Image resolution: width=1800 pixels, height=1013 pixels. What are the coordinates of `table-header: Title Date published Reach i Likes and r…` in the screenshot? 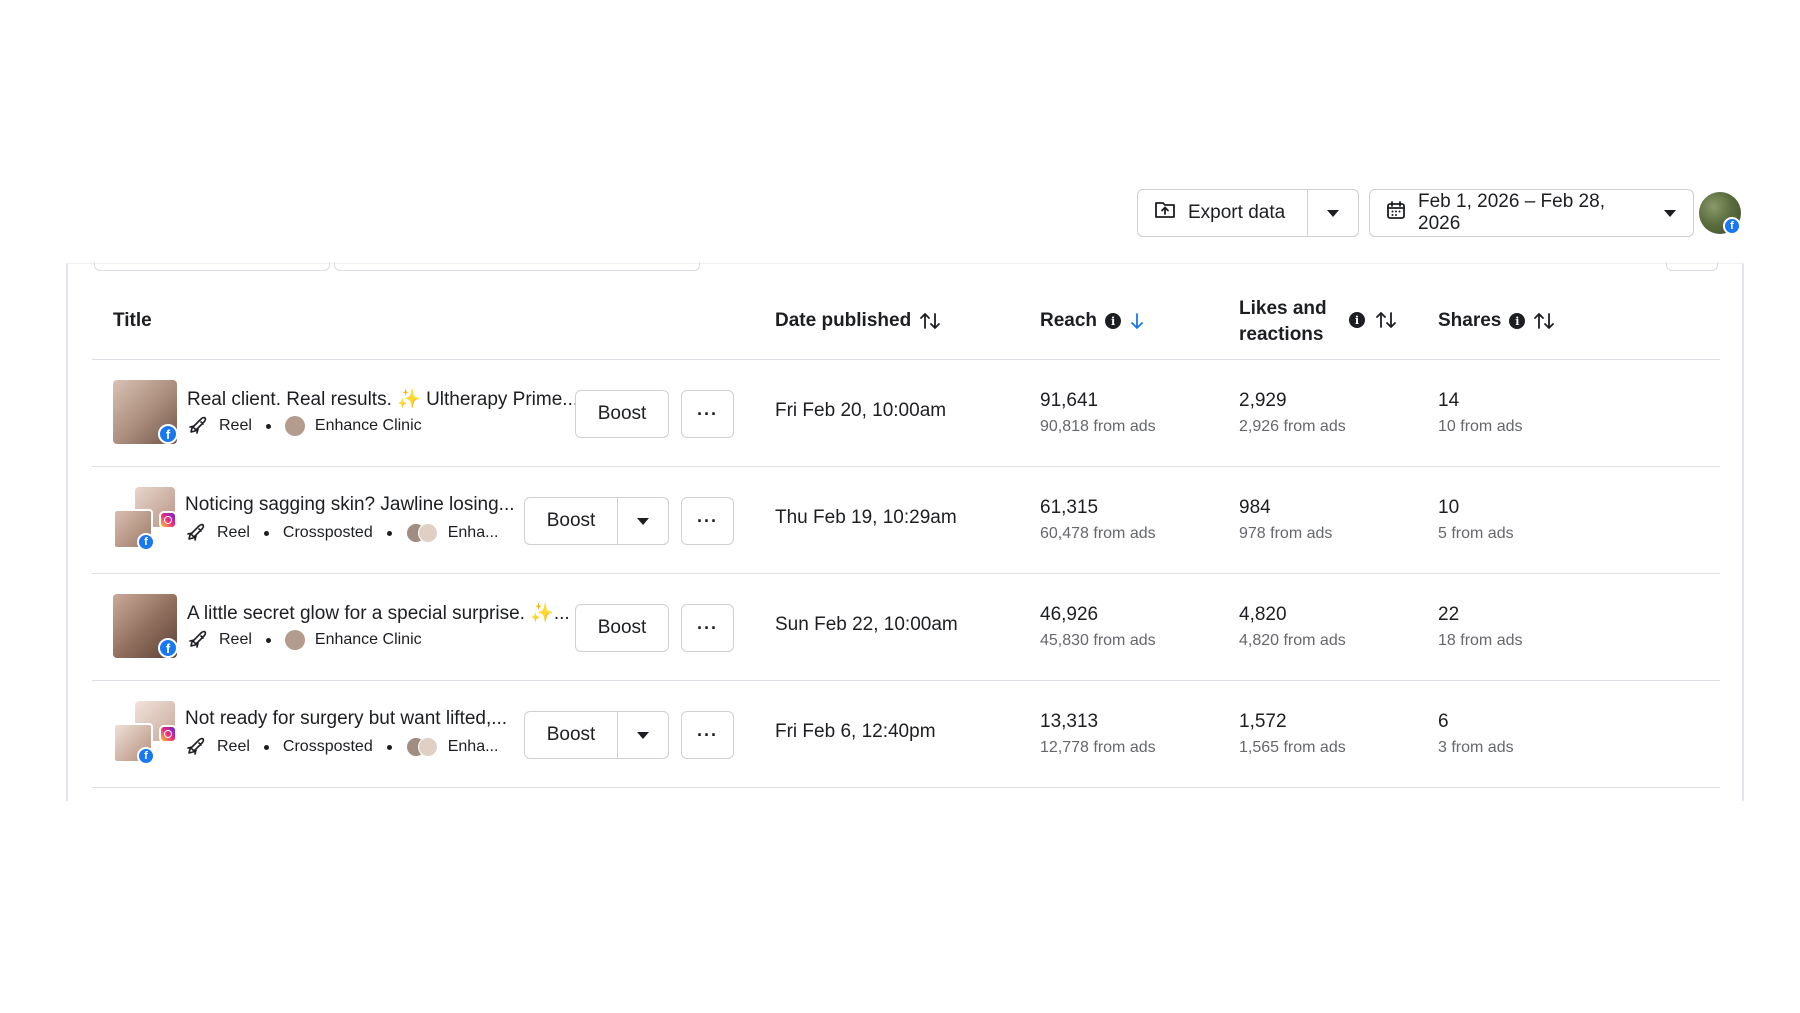 It's located at (906, 325).